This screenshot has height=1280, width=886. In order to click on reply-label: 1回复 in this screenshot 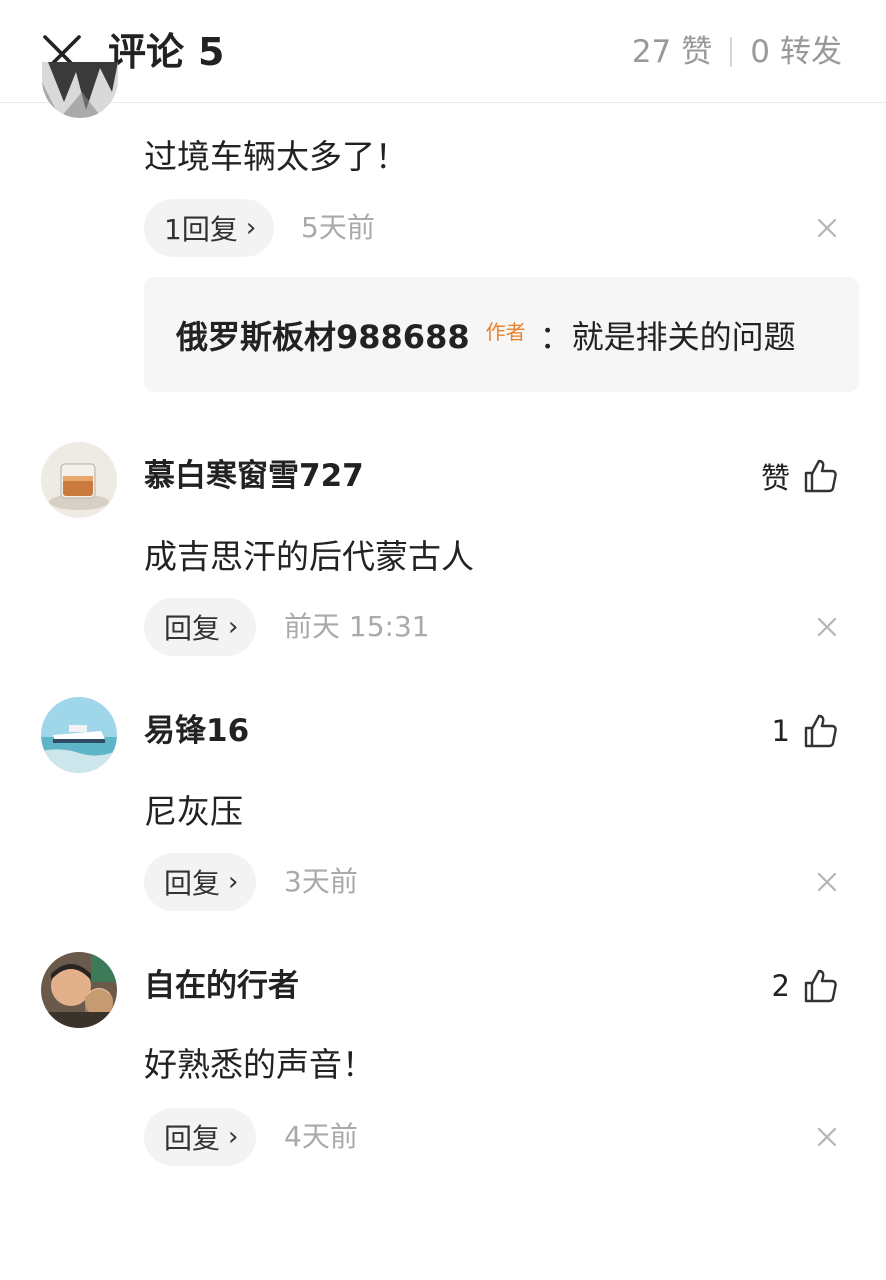, I will do `click(201, 229)`.